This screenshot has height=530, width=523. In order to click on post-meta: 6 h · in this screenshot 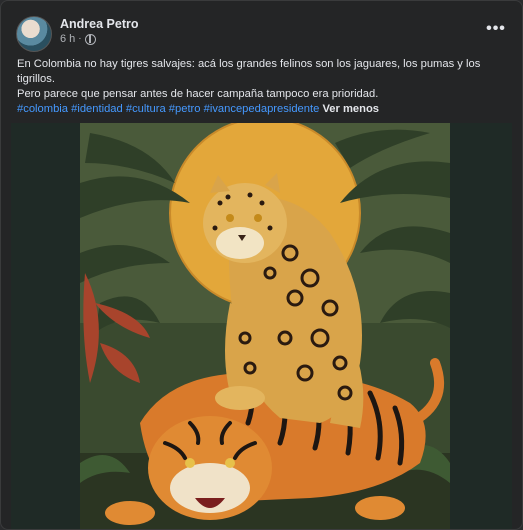, I will do `click(99, 39)`.